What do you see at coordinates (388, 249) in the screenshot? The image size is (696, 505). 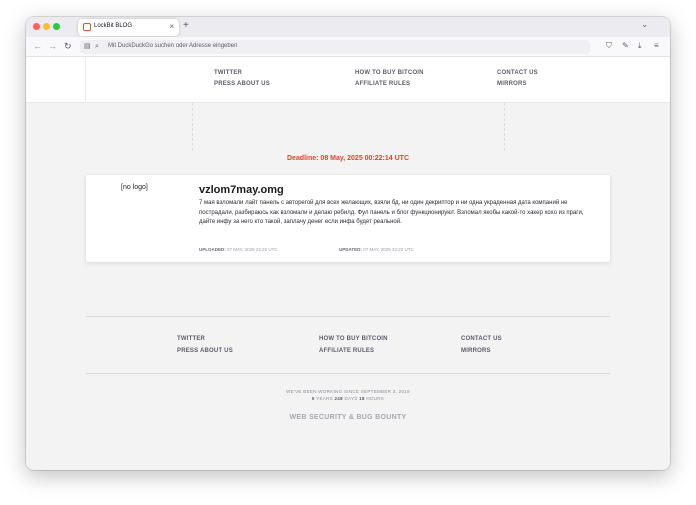 I see `updated-value: 07 MAY, 2025 22:22 UTC` at bounding box center [388, 249].